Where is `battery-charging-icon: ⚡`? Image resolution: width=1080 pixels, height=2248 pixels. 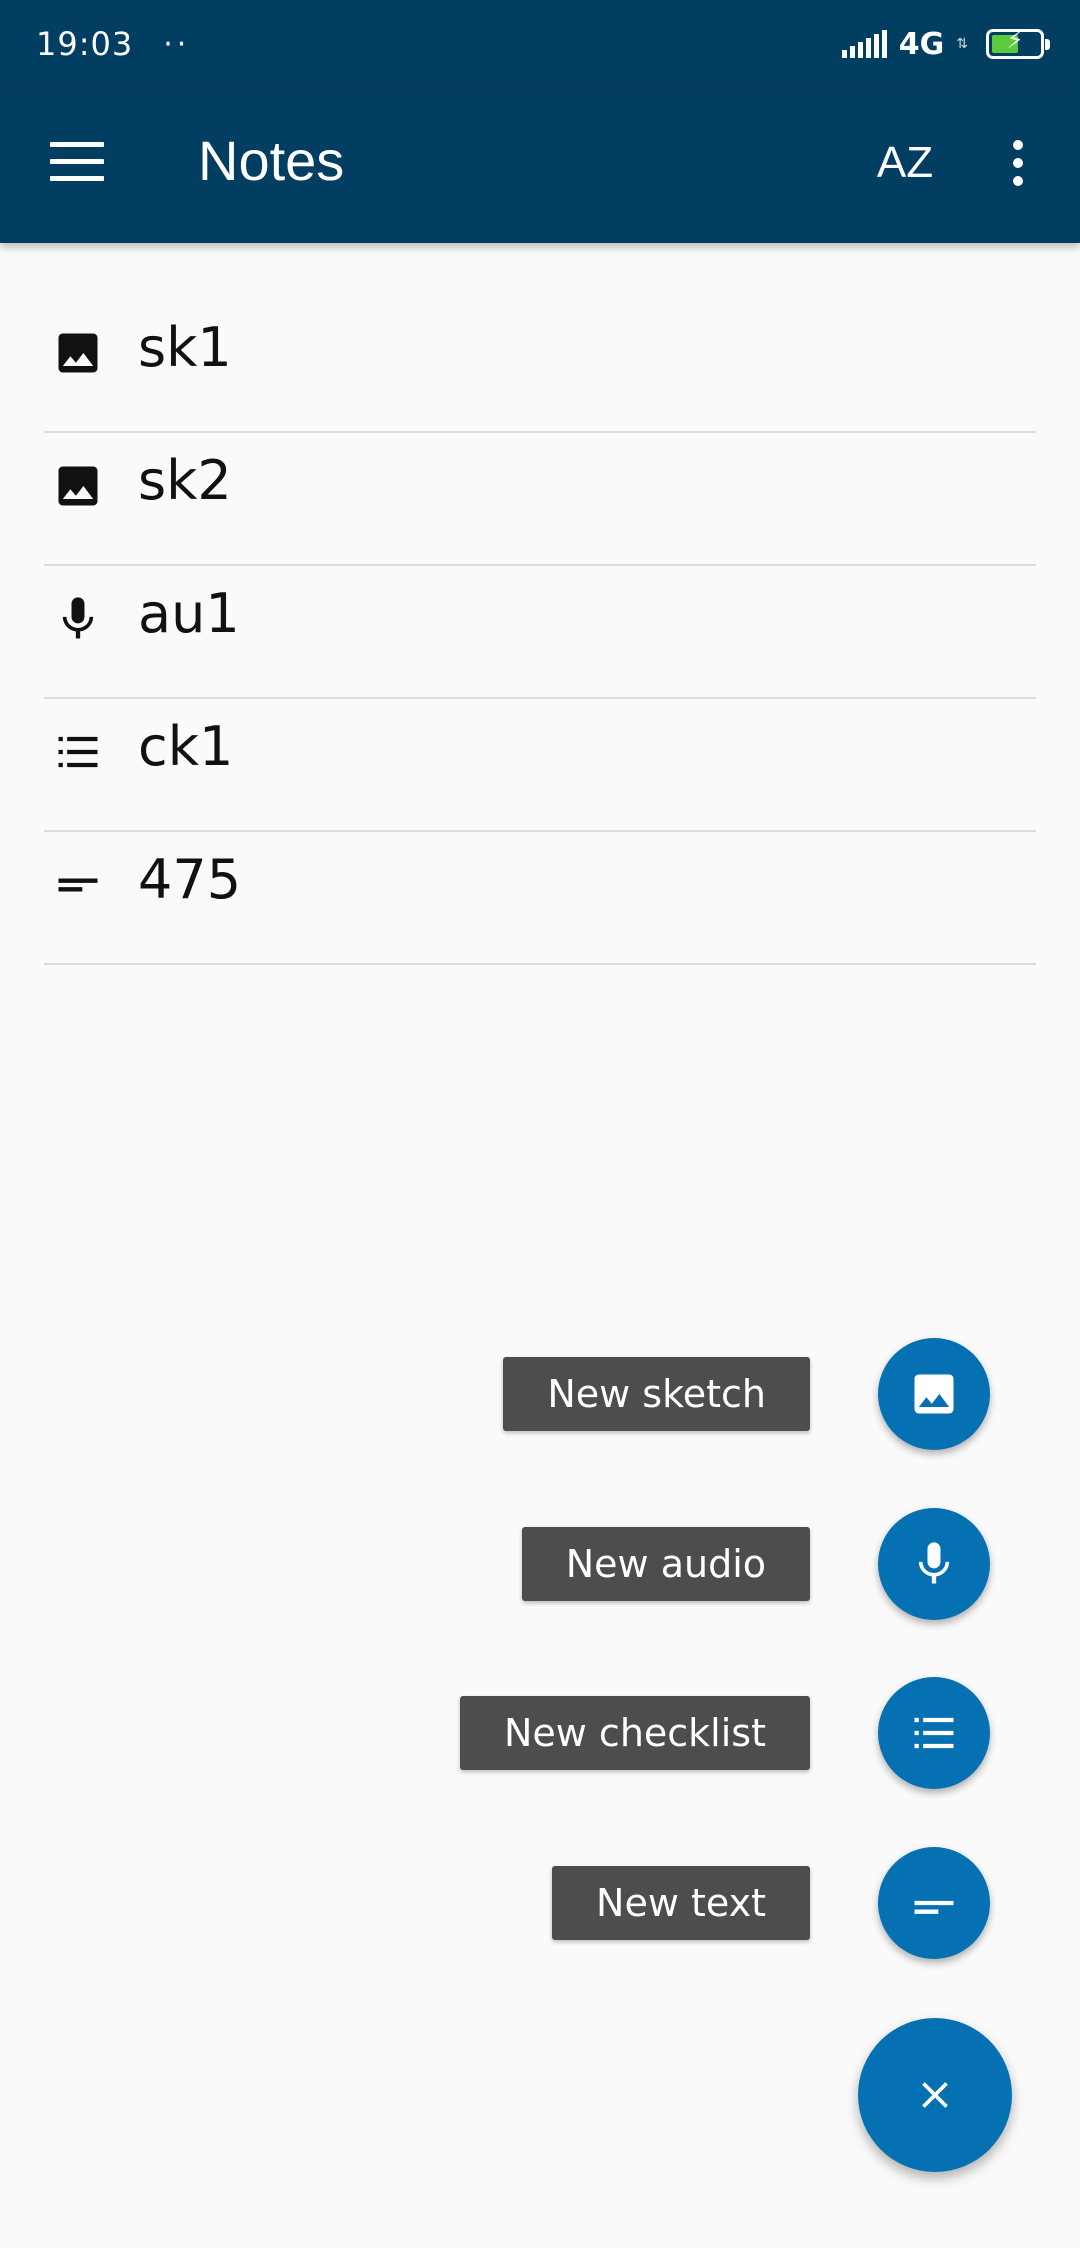
battery-charging-icon: ⚡ is located at coordinates (1018, 42).